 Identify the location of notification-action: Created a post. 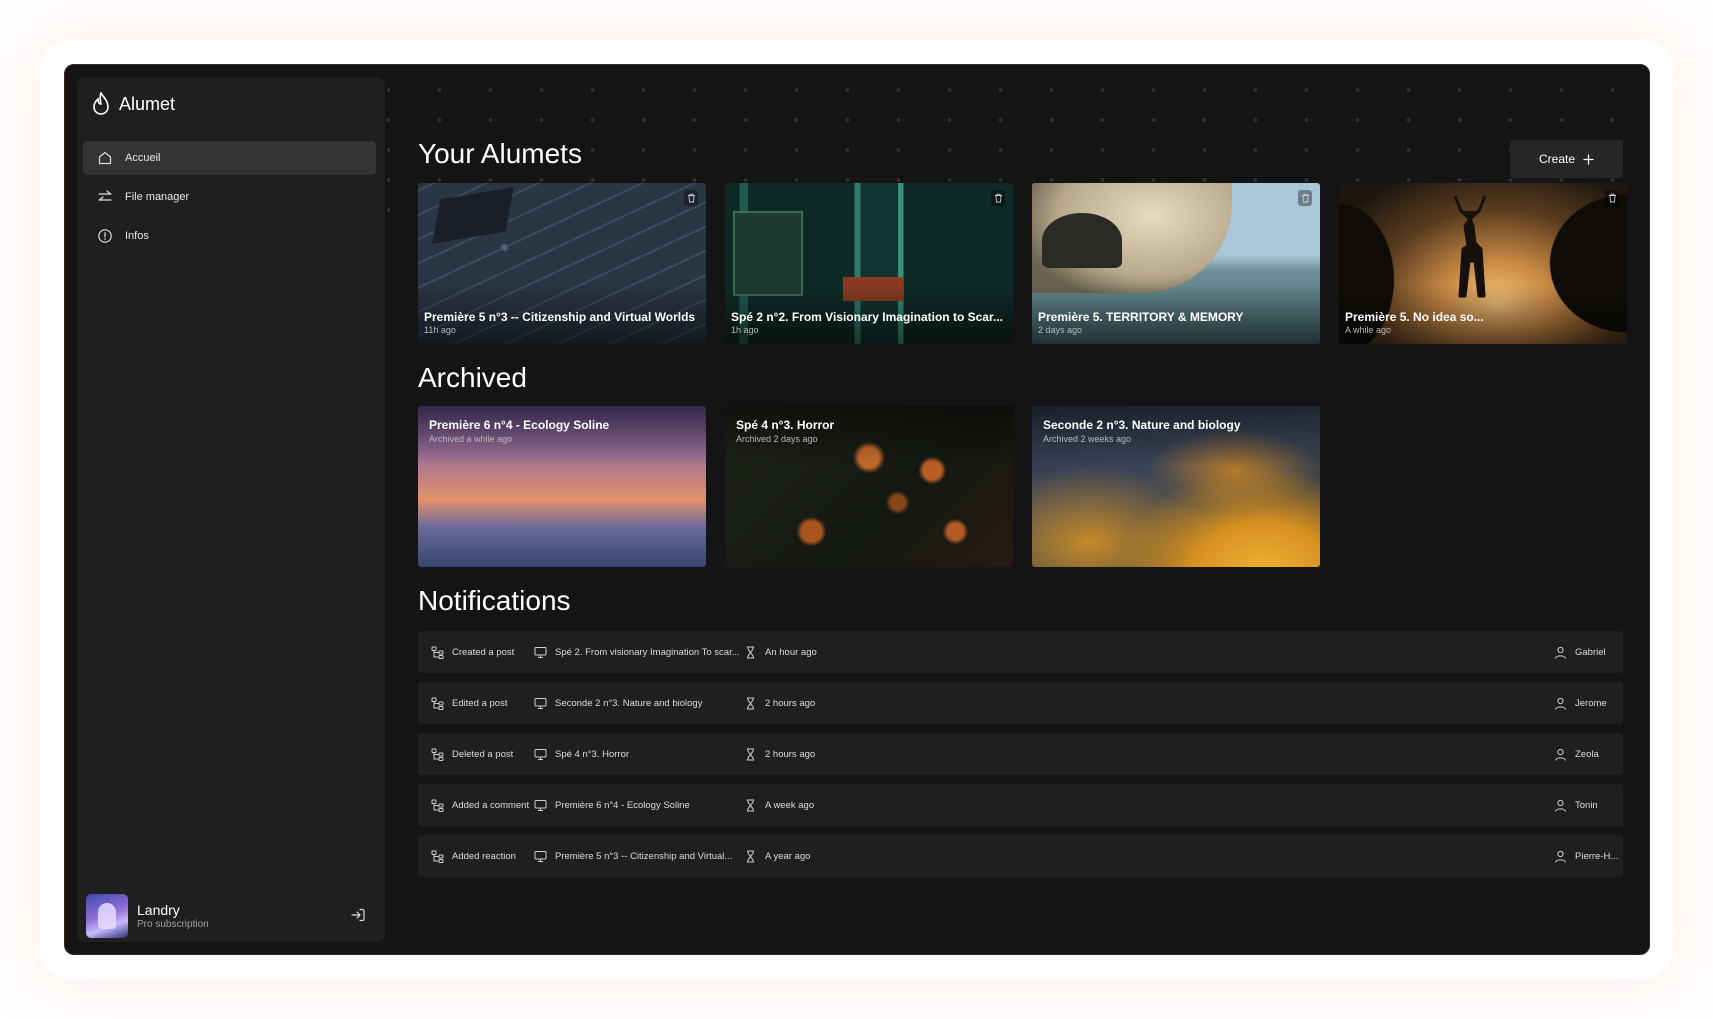
(483, 652).